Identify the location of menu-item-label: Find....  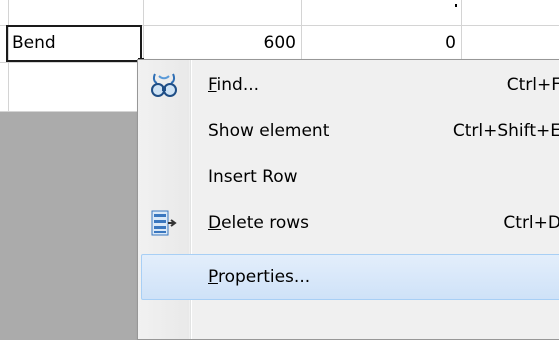
(234, 85).